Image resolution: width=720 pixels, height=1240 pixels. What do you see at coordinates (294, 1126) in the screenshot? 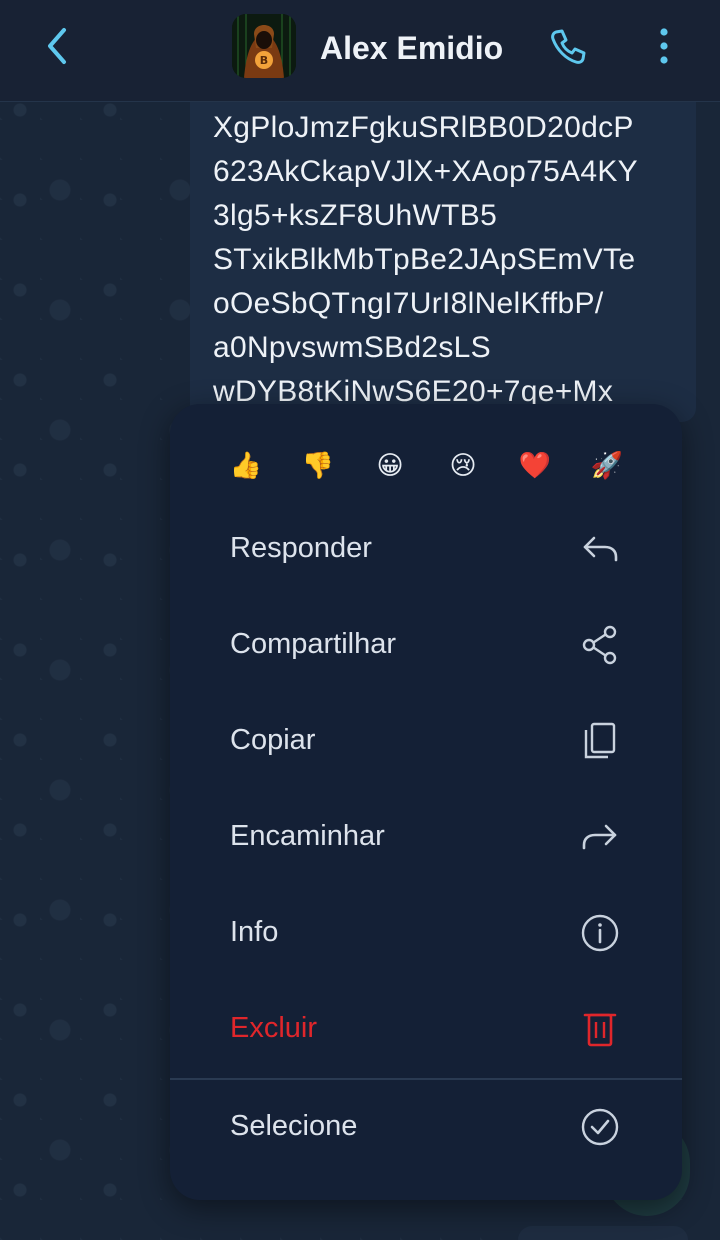
I see `menu-item-label: Selecione` at bounding box center [294, 1126].